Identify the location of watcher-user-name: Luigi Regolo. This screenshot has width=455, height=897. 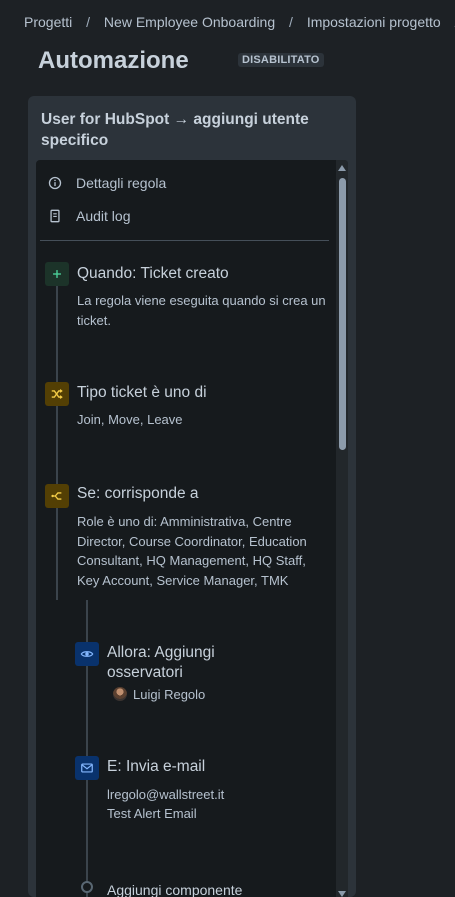
(169, 694).